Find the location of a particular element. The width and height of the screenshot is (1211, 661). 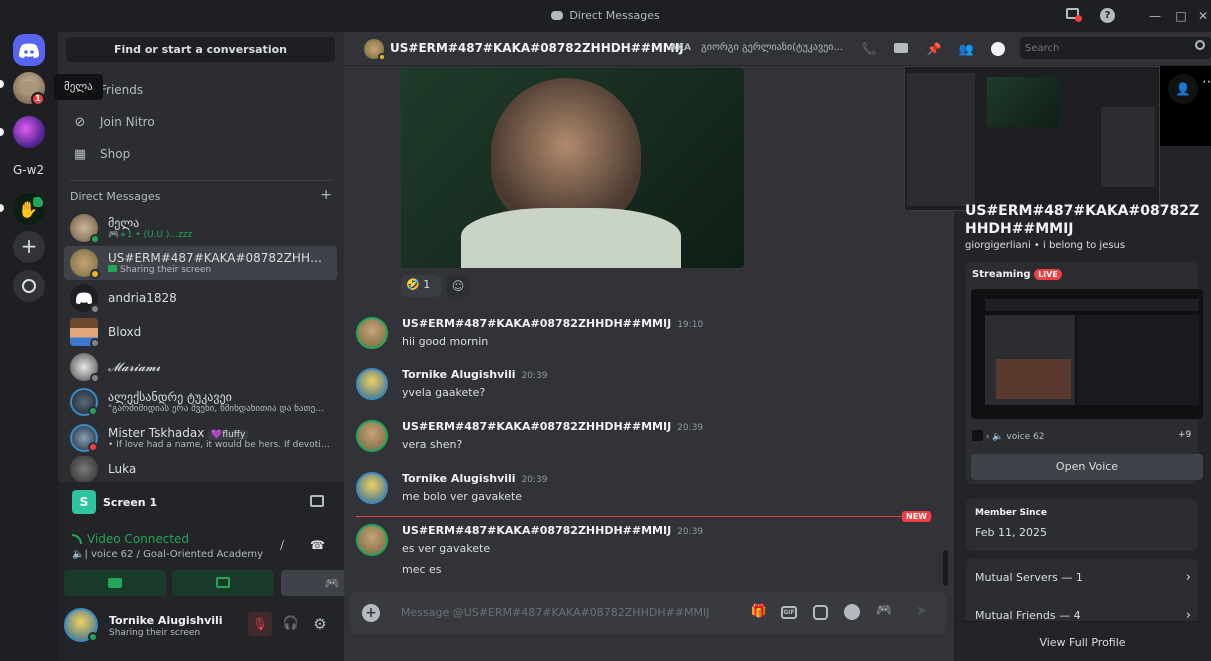

nav-friends: 👤Friends is located at coordinates (201, 90).